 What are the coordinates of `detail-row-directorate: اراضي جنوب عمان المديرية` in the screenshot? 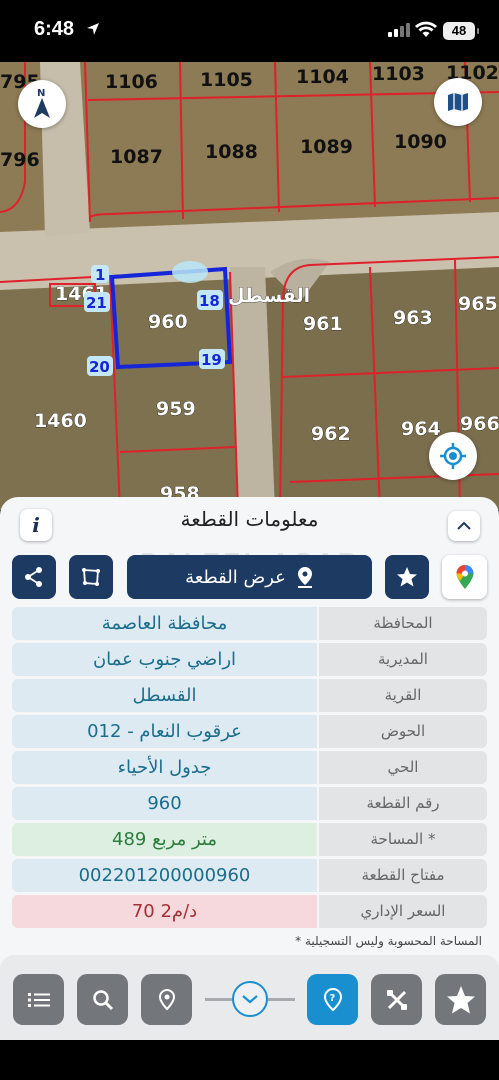 It's located at (249, 659).